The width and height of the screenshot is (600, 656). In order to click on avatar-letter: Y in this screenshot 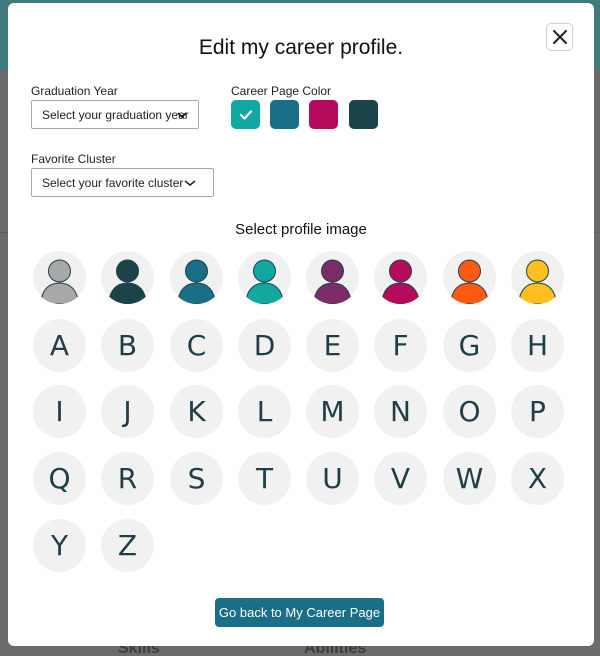, I will do `click(59, 545)`.